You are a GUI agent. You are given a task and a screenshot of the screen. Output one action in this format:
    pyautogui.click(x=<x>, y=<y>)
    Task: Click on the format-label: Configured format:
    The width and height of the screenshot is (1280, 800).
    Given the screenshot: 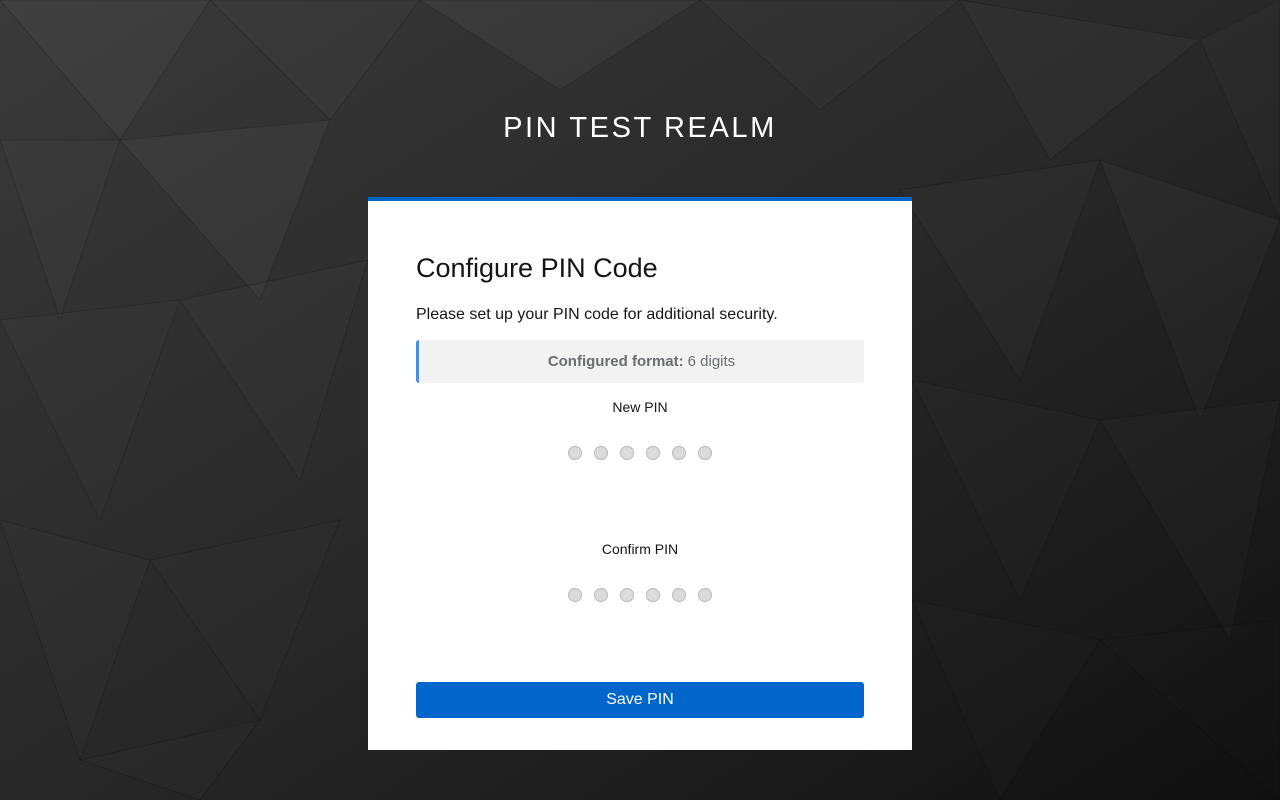 What is the action you would take?
    pyautogui.click(x=615, y=361)
    